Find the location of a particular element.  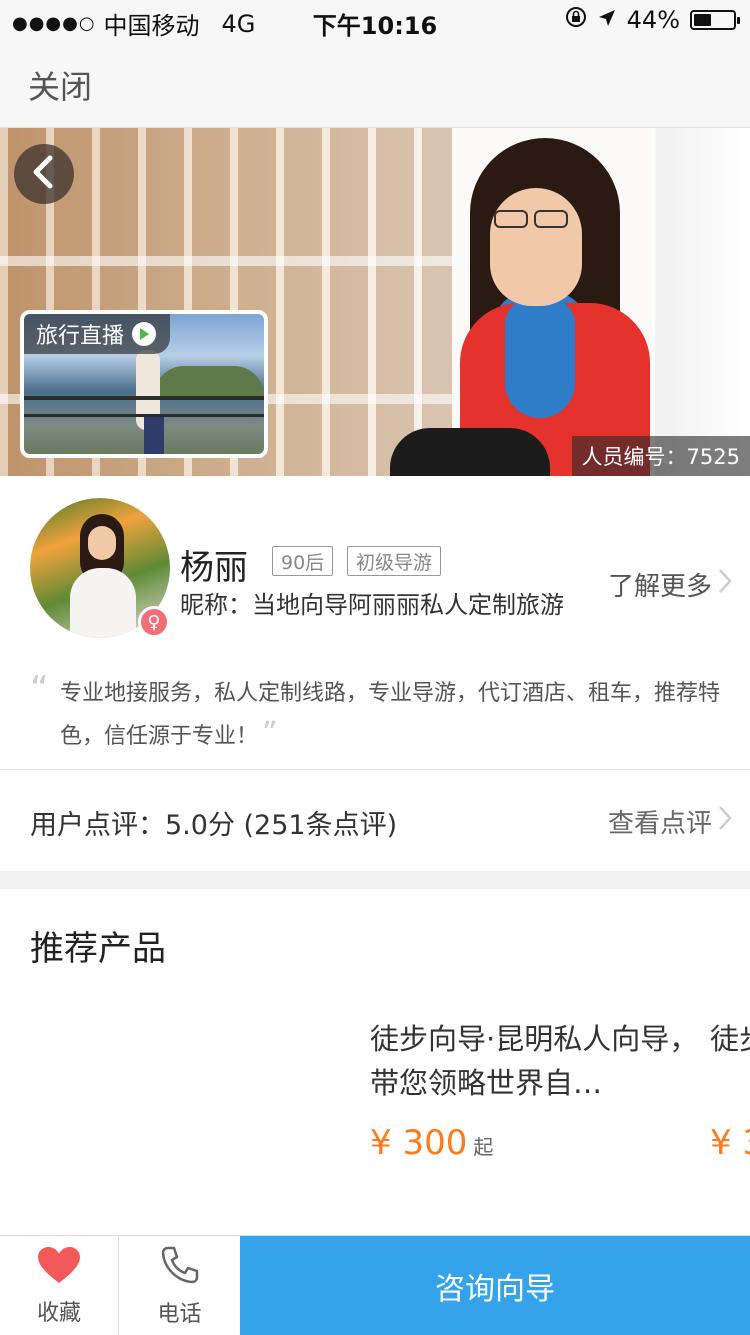

bottom-action-bar: 收藏 电话 咨询向导 is located at coordinates (375, 1285).